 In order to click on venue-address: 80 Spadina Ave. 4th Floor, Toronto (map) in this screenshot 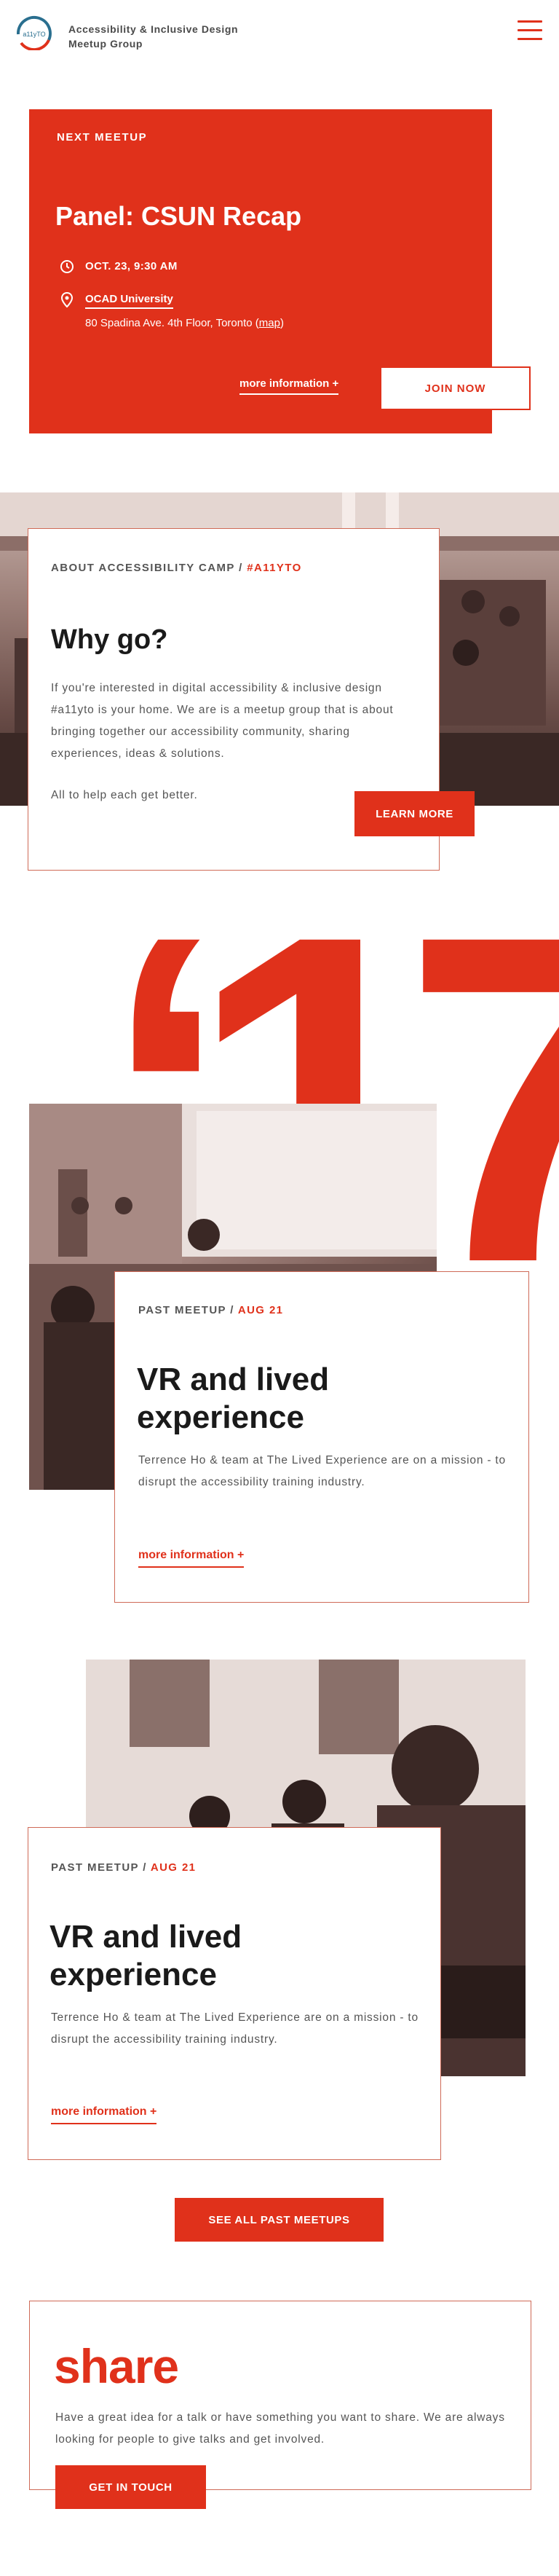, I will do `click(184, 323)`.